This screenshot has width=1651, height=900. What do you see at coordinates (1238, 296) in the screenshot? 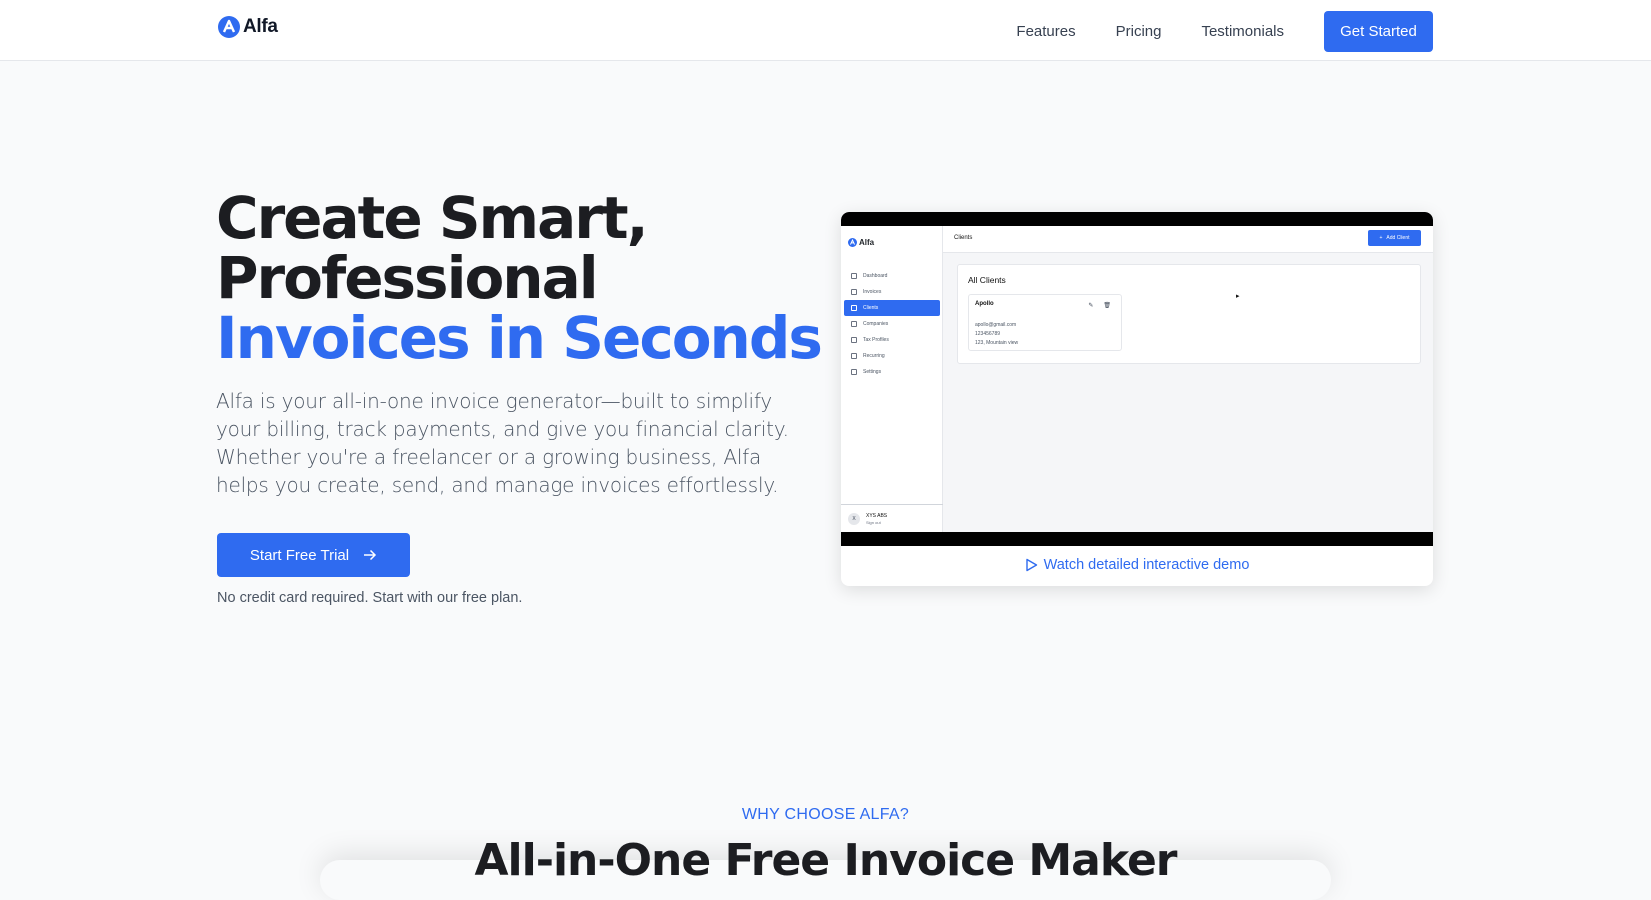
I see `mouse-cursor-icon: ▸` at bounding box center [1238, 296].